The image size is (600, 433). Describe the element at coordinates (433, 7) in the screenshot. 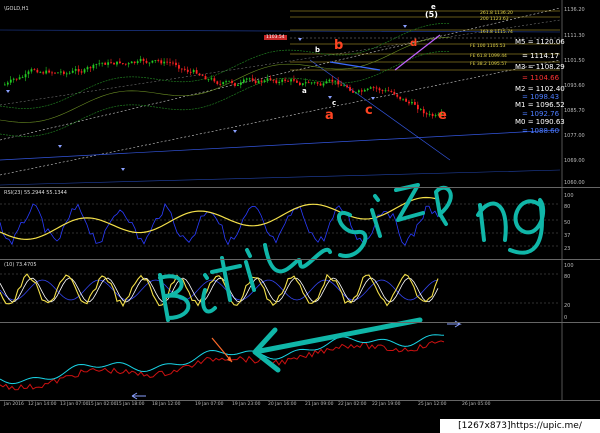

I see `wave-label: e` at that location.